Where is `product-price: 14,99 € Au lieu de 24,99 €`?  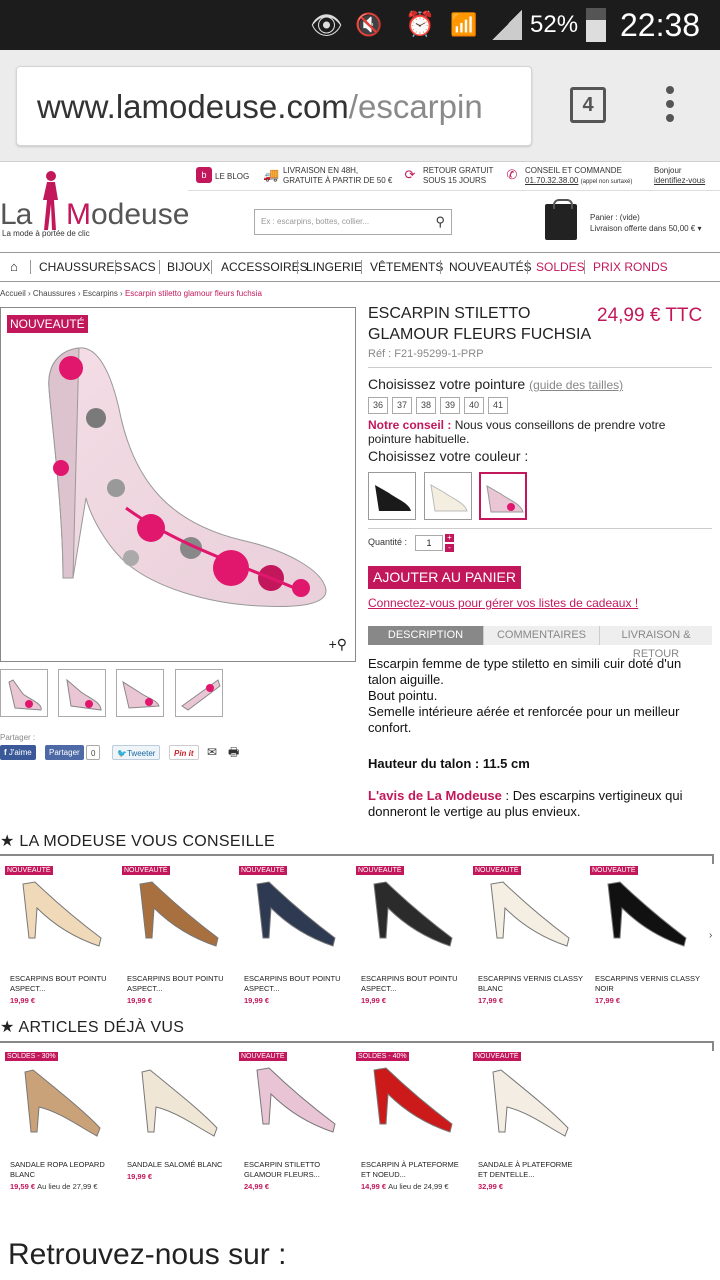 product-price: 14,99 € Au lieu de 24,99 € is located at coordinates (405, 1186).